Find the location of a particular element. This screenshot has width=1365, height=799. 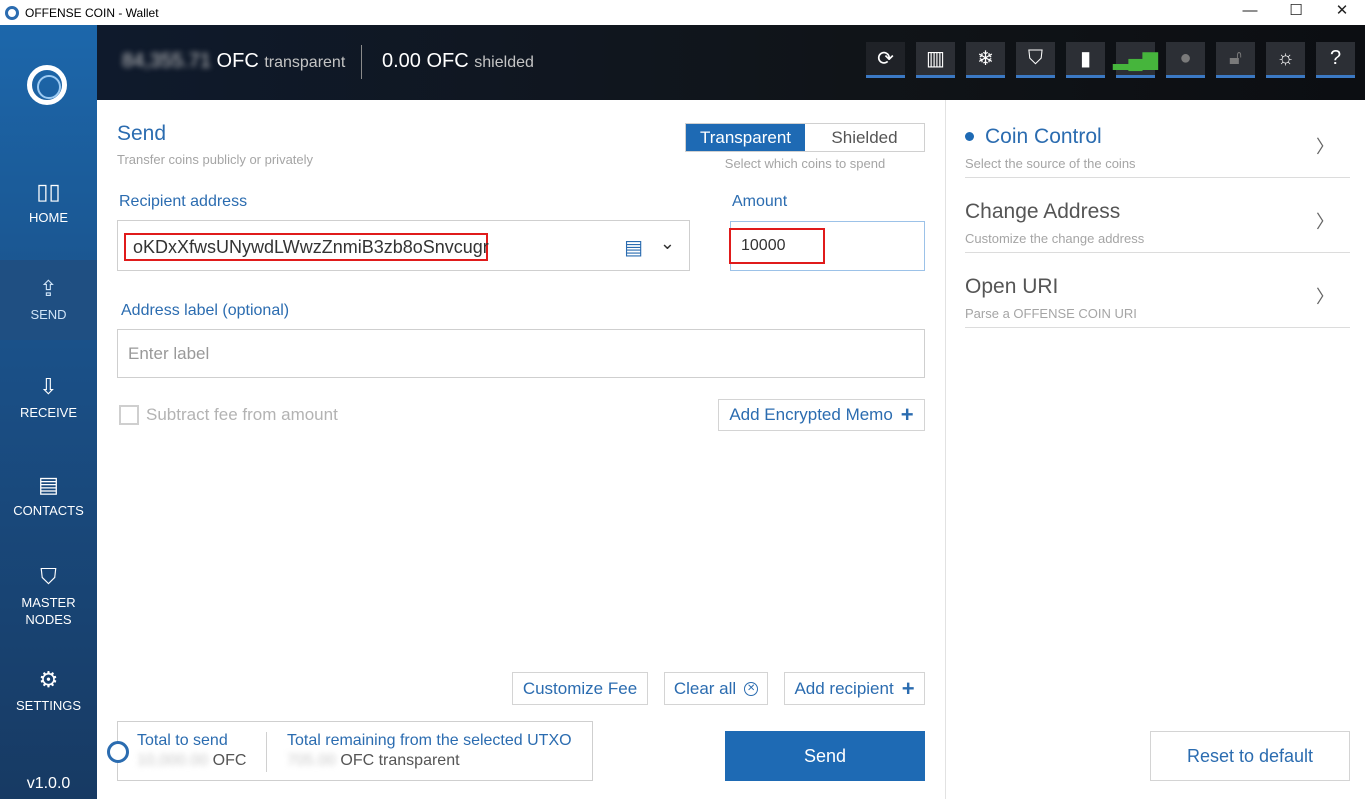

sidebar-item-receive: ⇩ RECEIVE is located at coordinates (48, 398).